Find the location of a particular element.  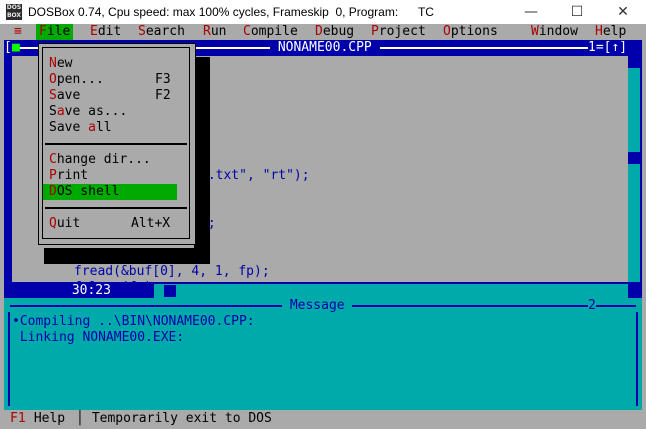

shortcut-f3: F3 is located at coordinates (163, 79).